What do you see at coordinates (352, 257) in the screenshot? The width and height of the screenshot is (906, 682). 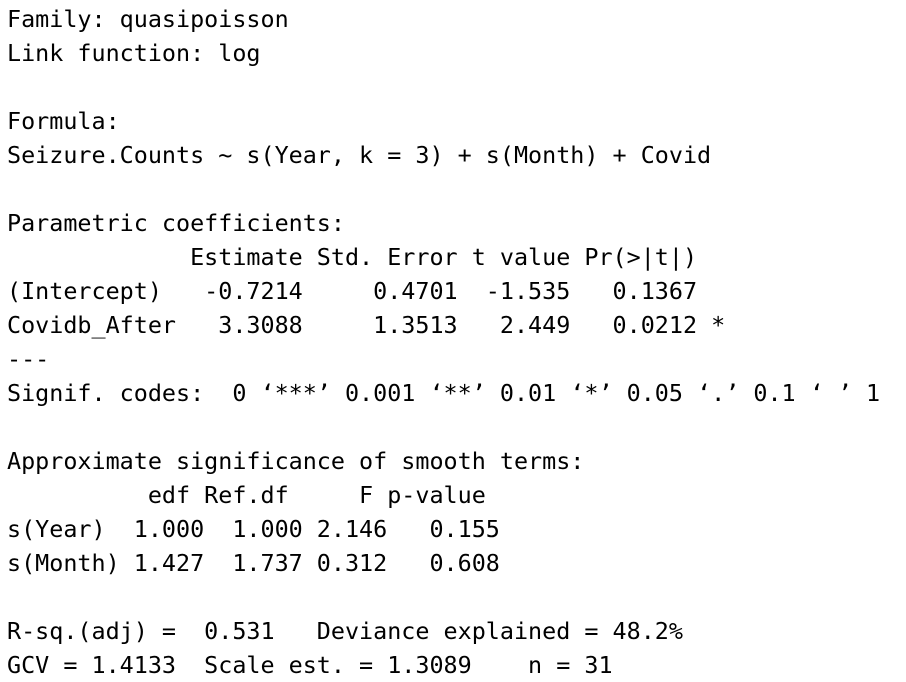 I see `parametric-table-header: Estimate Std. Error t value Pr(>|t|)` at bounding box center [352, 257].